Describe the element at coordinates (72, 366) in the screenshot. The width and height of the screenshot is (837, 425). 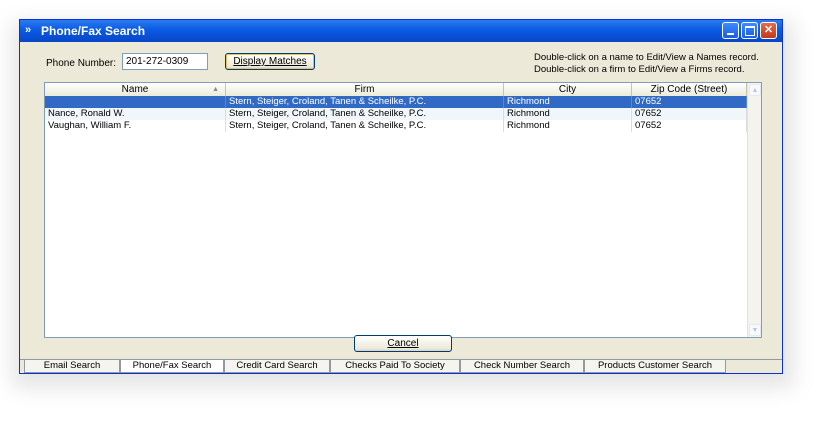
I see `tab-email-search: Email Search` at that location.